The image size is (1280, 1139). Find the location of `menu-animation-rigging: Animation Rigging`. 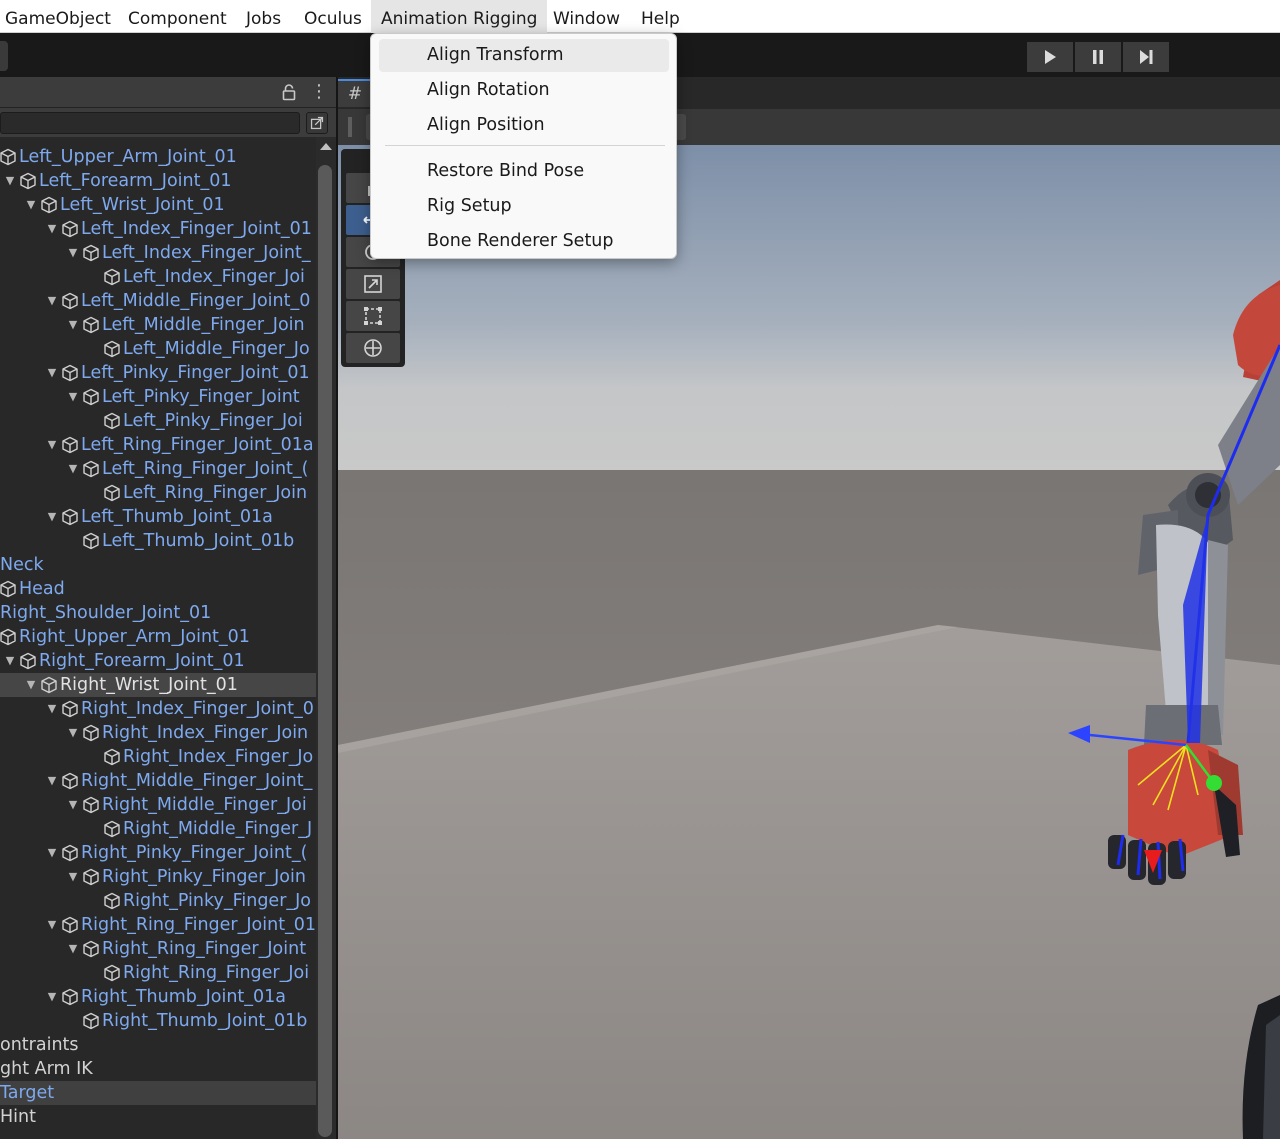

menu-animation-rigging: Animation Rigging is located at coordinates (459, 16).